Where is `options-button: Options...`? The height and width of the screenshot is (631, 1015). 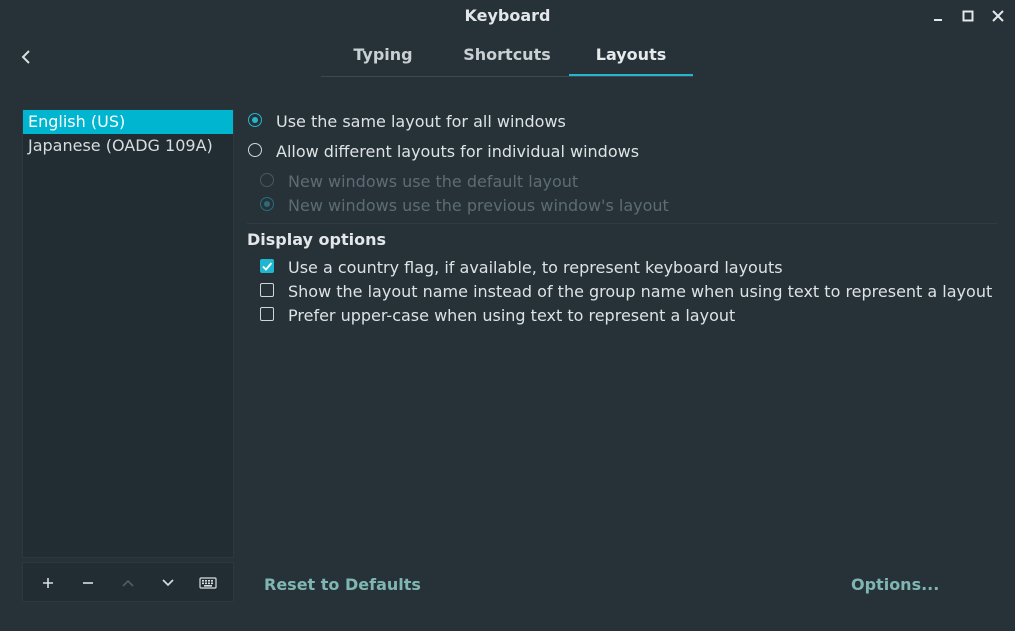 options-button: Options... is located at coordinates (895, 584).